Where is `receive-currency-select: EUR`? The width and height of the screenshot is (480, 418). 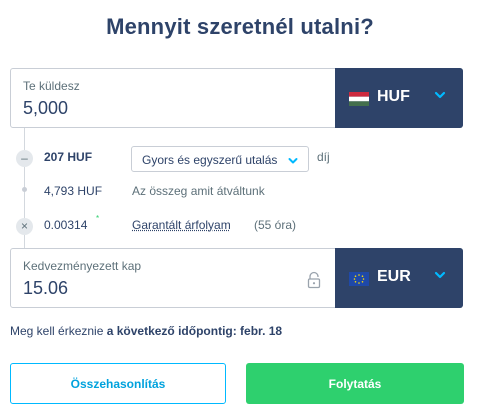
receive-currency-select: EUR is located at coordinates (399, 278).